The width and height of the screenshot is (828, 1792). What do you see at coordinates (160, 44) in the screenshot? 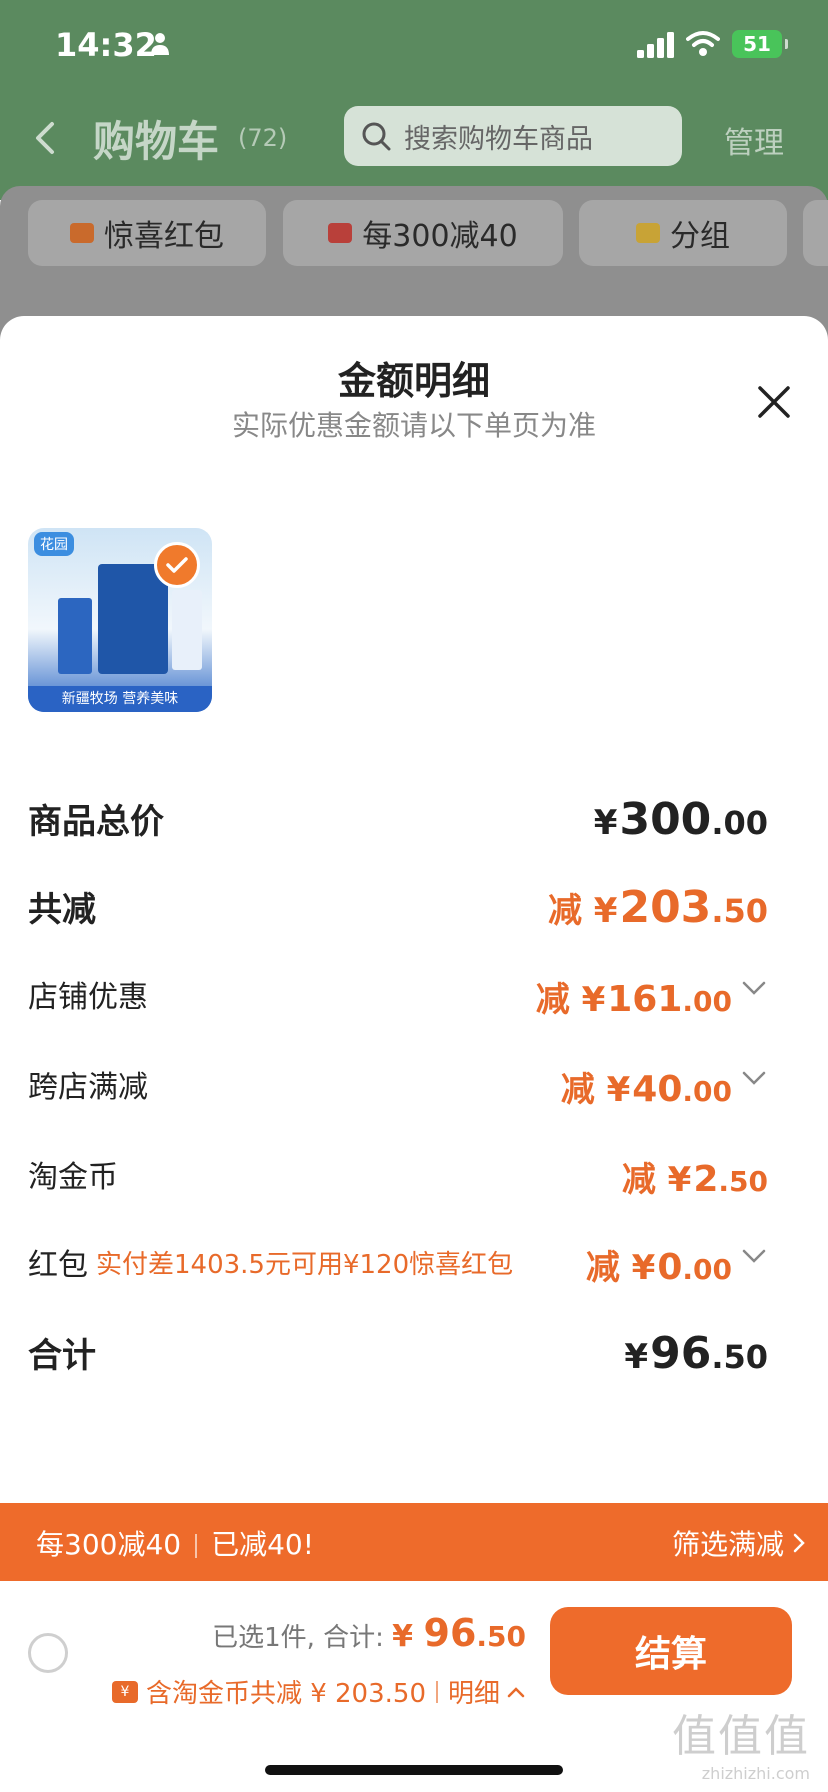
I see `person-icon` at bounding box center [160, 44].